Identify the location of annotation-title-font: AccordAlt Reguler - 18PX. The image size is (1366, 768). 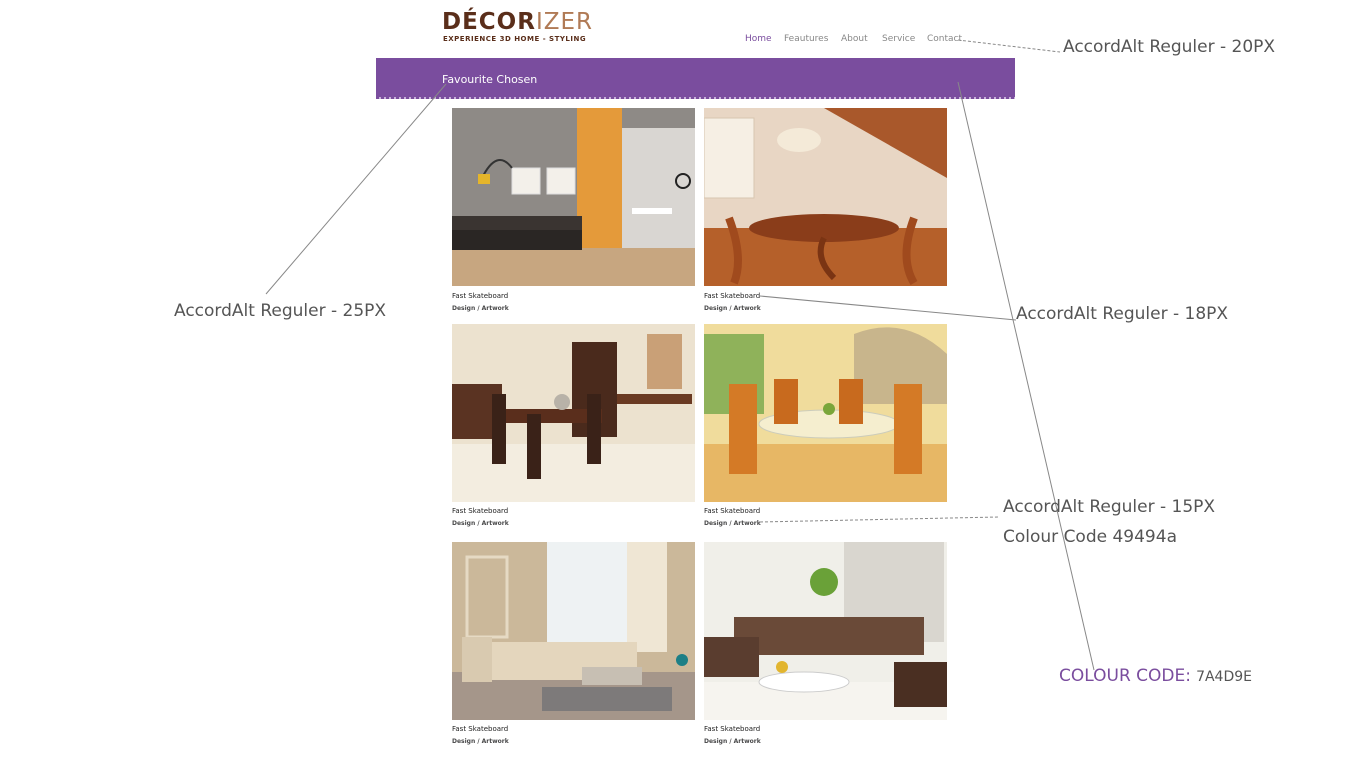
(1122, 314).